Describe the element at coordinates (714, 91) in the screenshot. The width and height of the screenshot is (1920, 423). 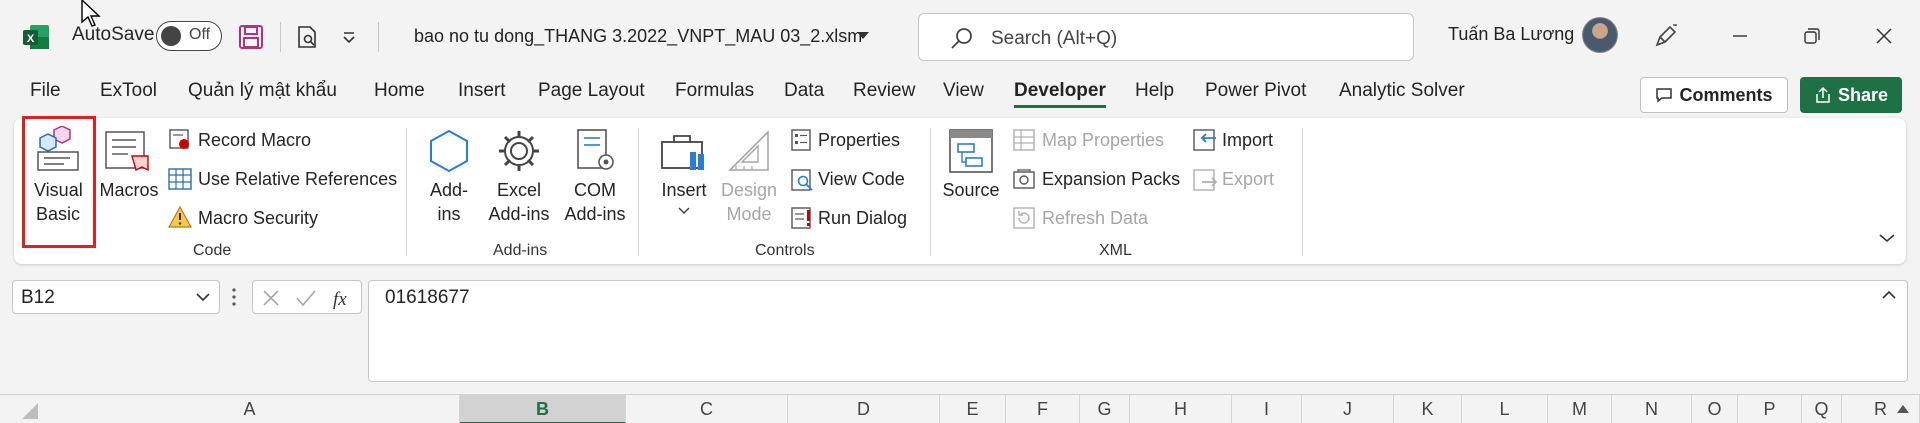
I see `tab-formulas: Formulas` at that location.